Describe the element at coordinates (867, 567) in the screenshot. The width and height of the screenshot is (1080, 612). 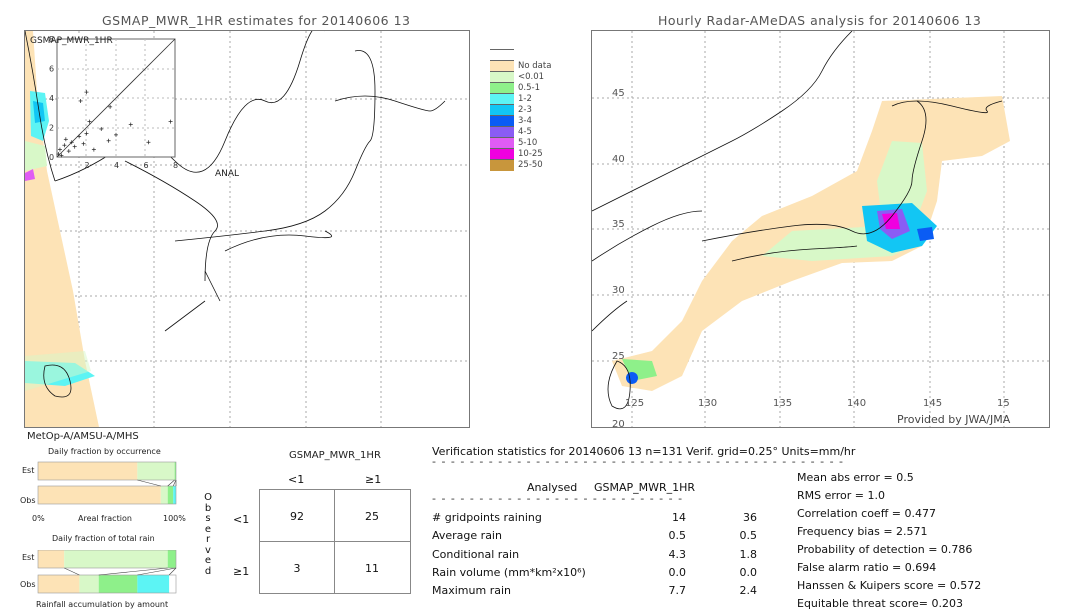
I see `score-line: False alarm ratio = 0.694` at that location.